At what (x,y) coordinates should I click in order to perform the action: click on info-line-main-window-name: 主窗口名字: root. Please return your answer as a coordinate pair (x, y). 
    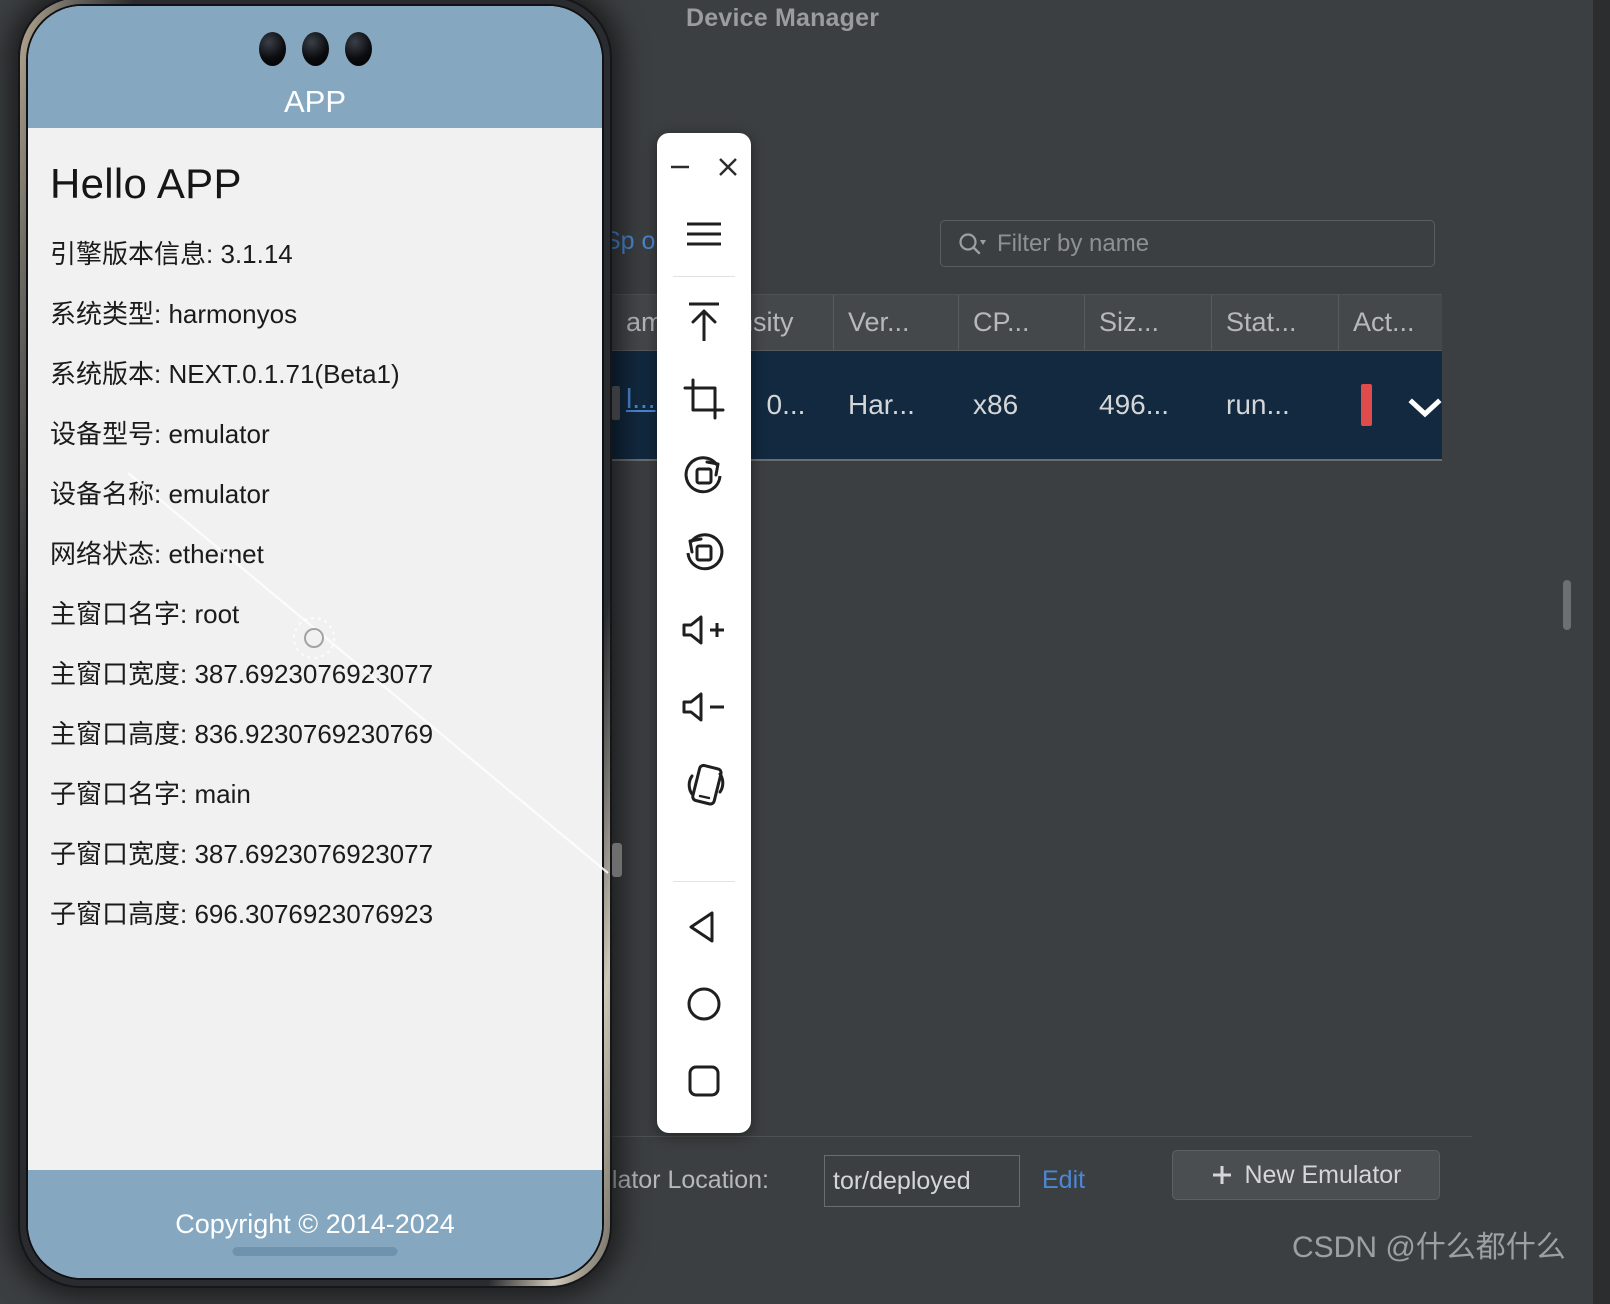
    Looking at the image, I should click on (145, 614).